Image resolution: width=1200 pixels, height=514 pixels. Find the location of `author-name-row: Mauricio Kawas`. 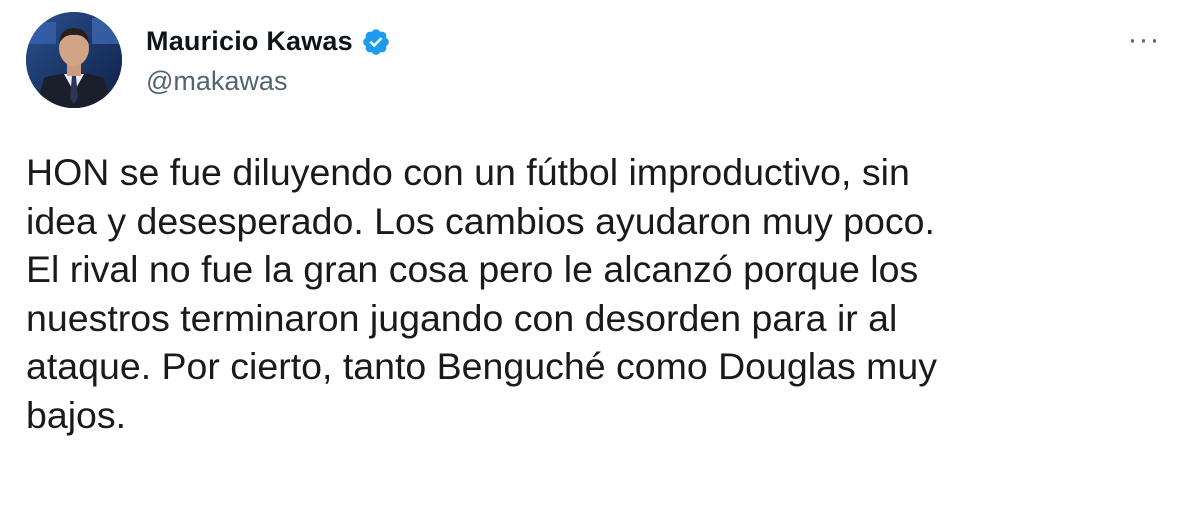

author-name-row: Mauricio Kawas is located at coordinates (268, 41).